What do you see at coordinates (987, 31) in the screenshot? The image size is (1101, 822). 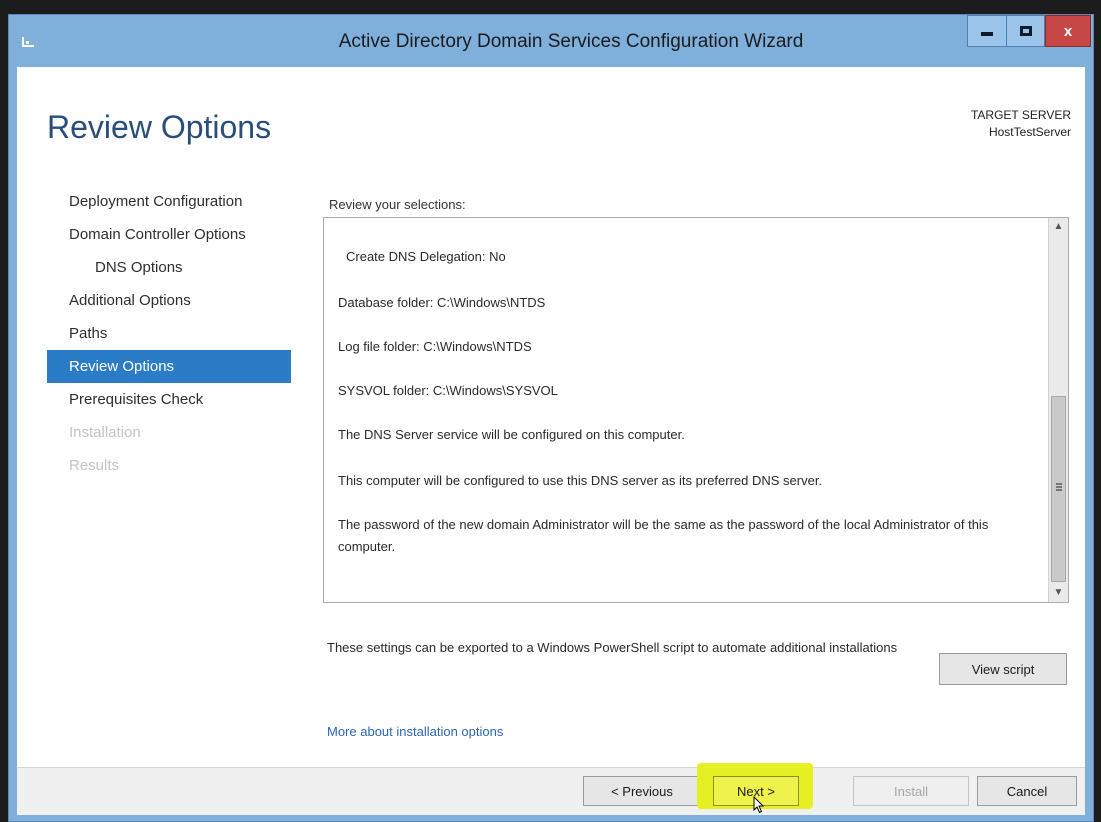 I see `minimize-button` at bounding box center [987, 31].